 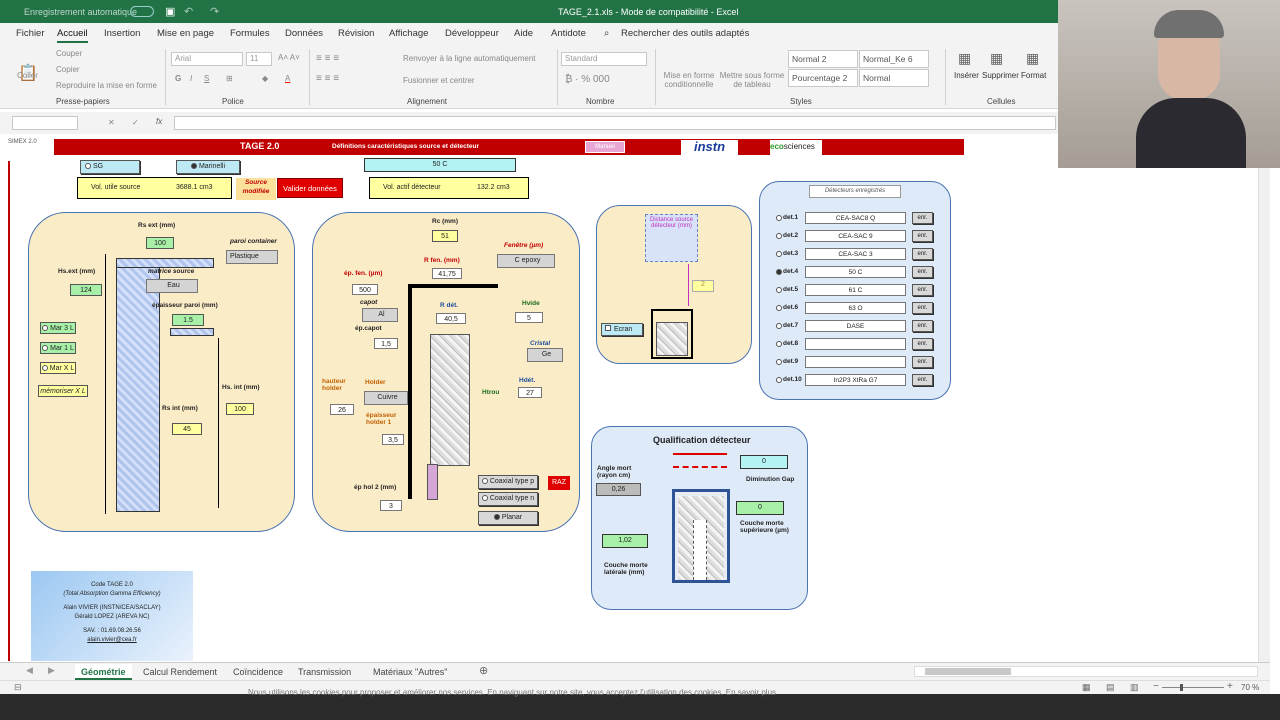 I want to click on zoom-slider, so click(x=1193, y=687).